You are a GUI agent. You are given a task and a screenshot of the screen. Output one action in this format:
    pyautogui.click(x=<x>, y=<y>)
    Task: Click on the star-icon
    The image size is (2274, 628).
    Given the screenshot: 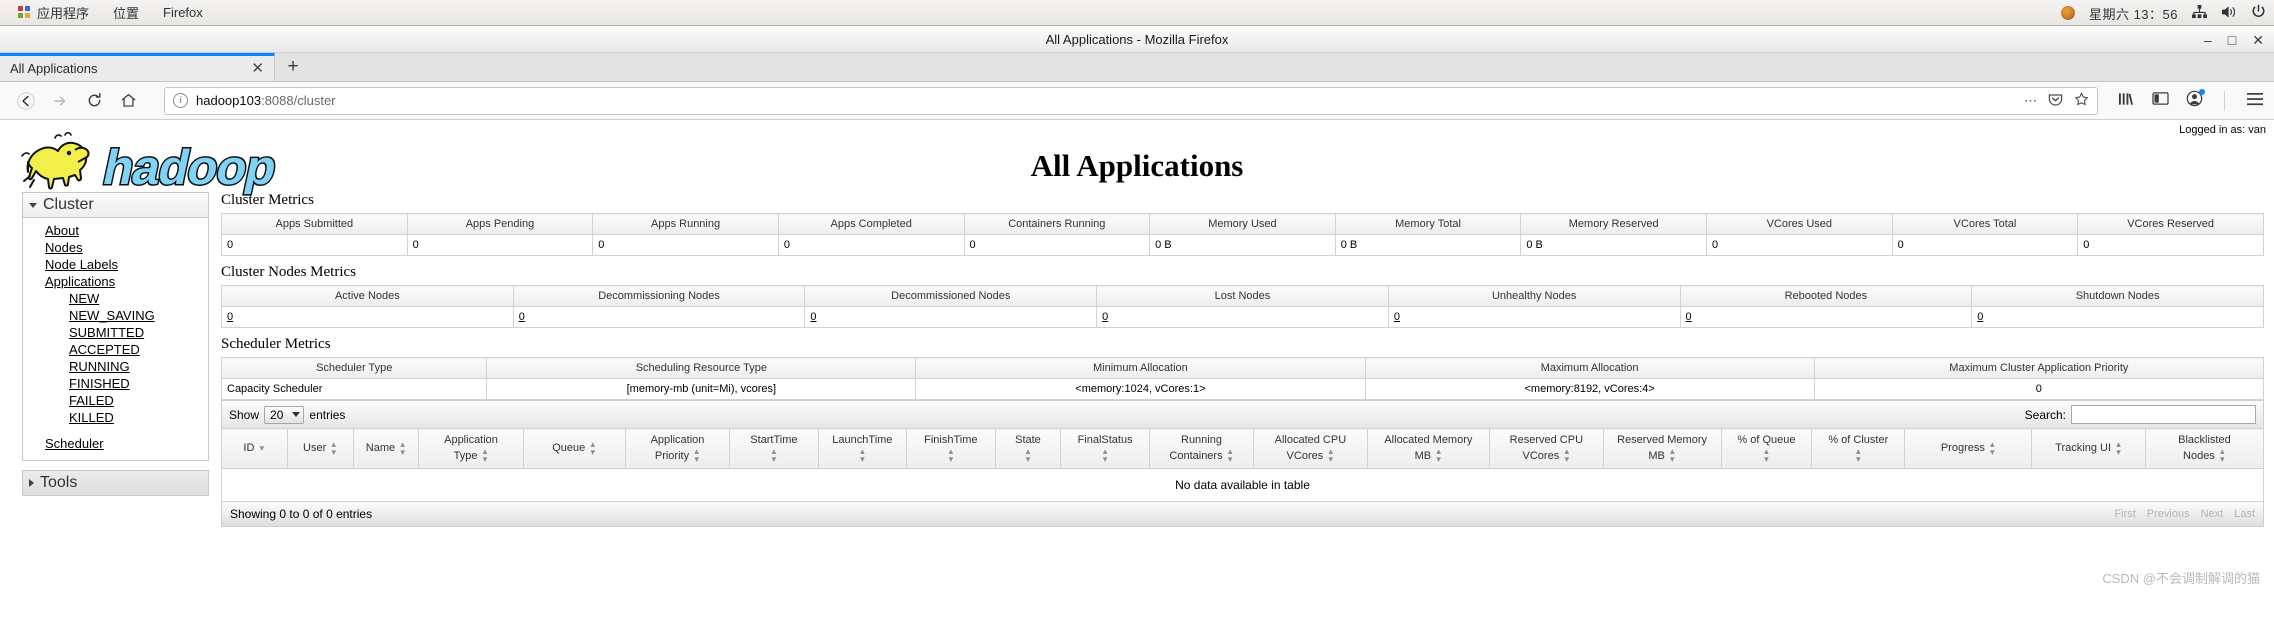 What is the action you would take?
    pyautogui.click(x=2081, y=101)
    